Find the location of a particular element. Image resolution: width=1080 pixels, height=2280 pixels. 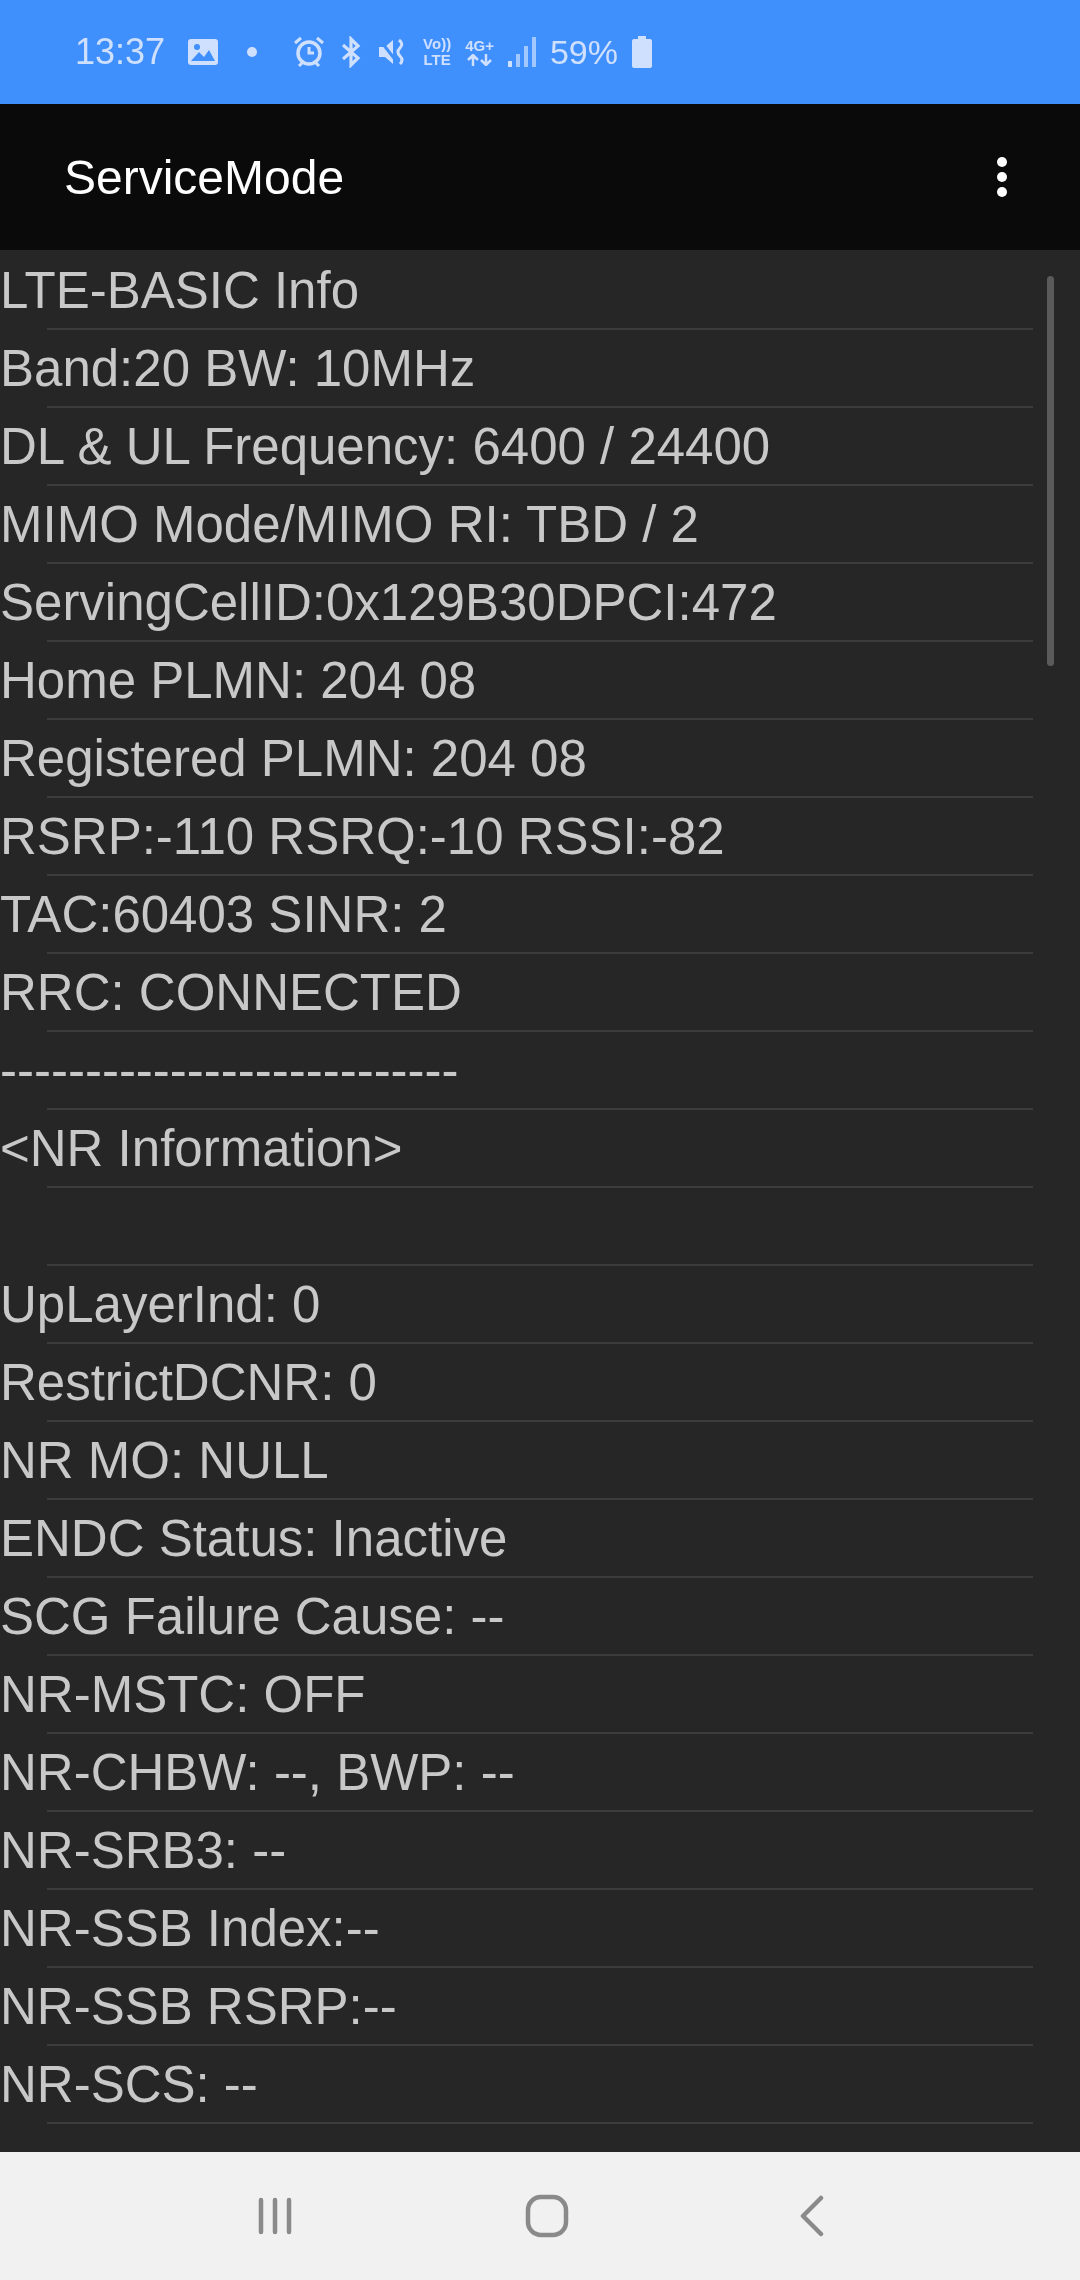

info-row: Registered PLMN: 204 08 is located at coordinates (516, 759).